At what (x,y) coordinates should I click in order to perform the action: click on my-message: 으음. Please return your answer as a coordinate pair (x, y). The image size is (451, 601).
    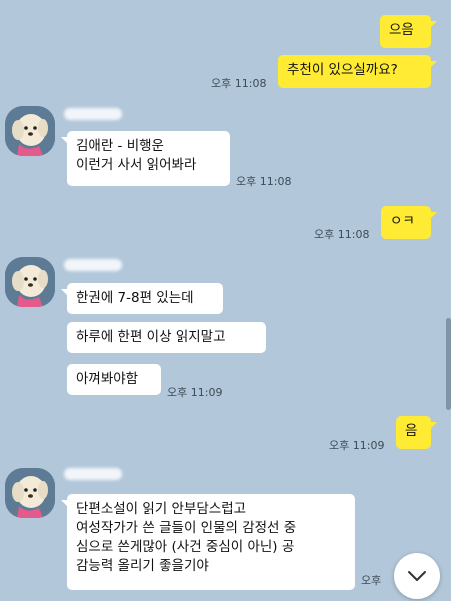
    Looking at the image, I should click on (408, 31).